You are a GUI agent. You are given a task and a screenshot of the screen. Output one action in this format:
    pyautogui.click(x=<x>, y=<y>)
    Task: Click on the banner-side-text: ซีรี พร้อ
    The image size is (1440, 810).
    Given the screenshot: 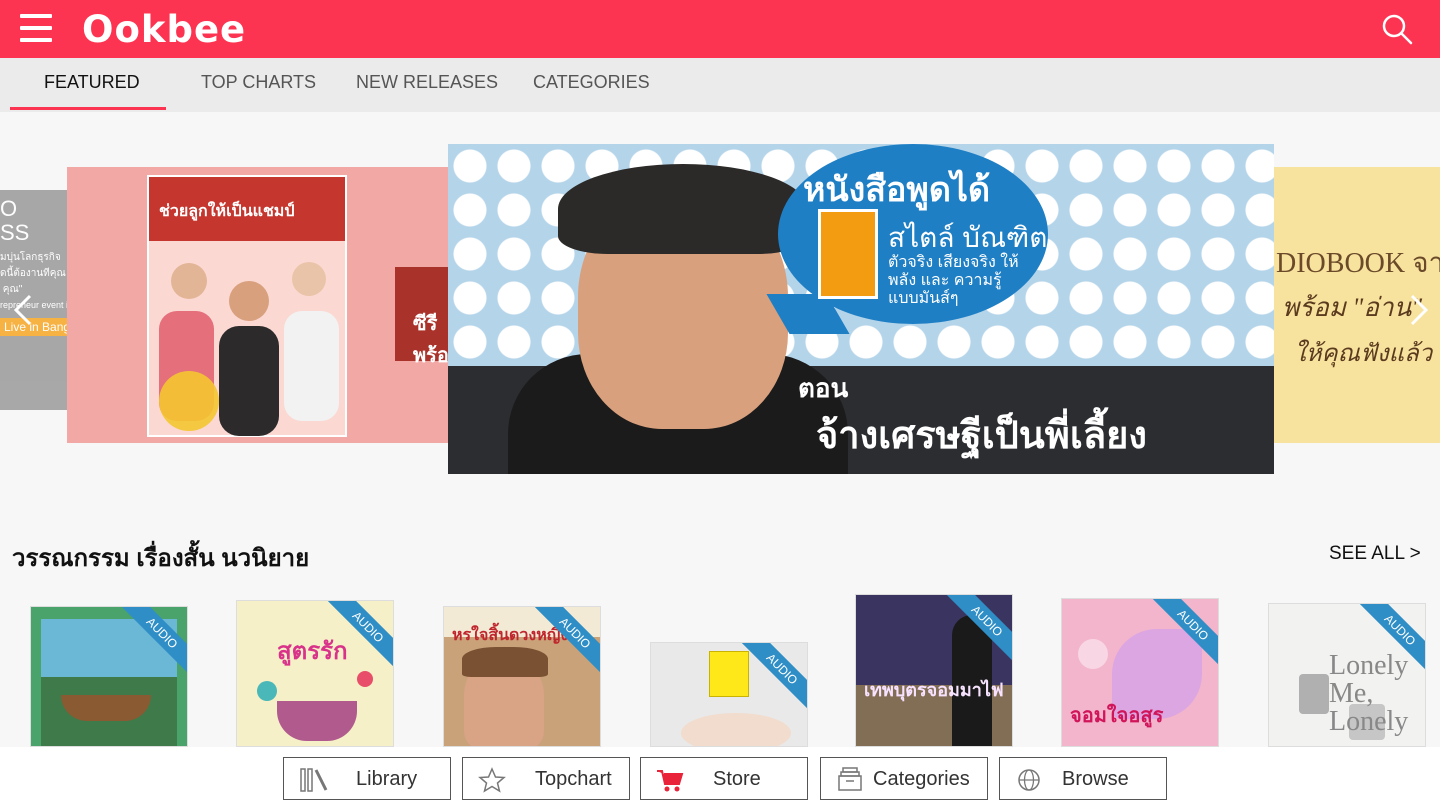 What is the action you would take?
    pyautogui.click(x=431, y=340)
    